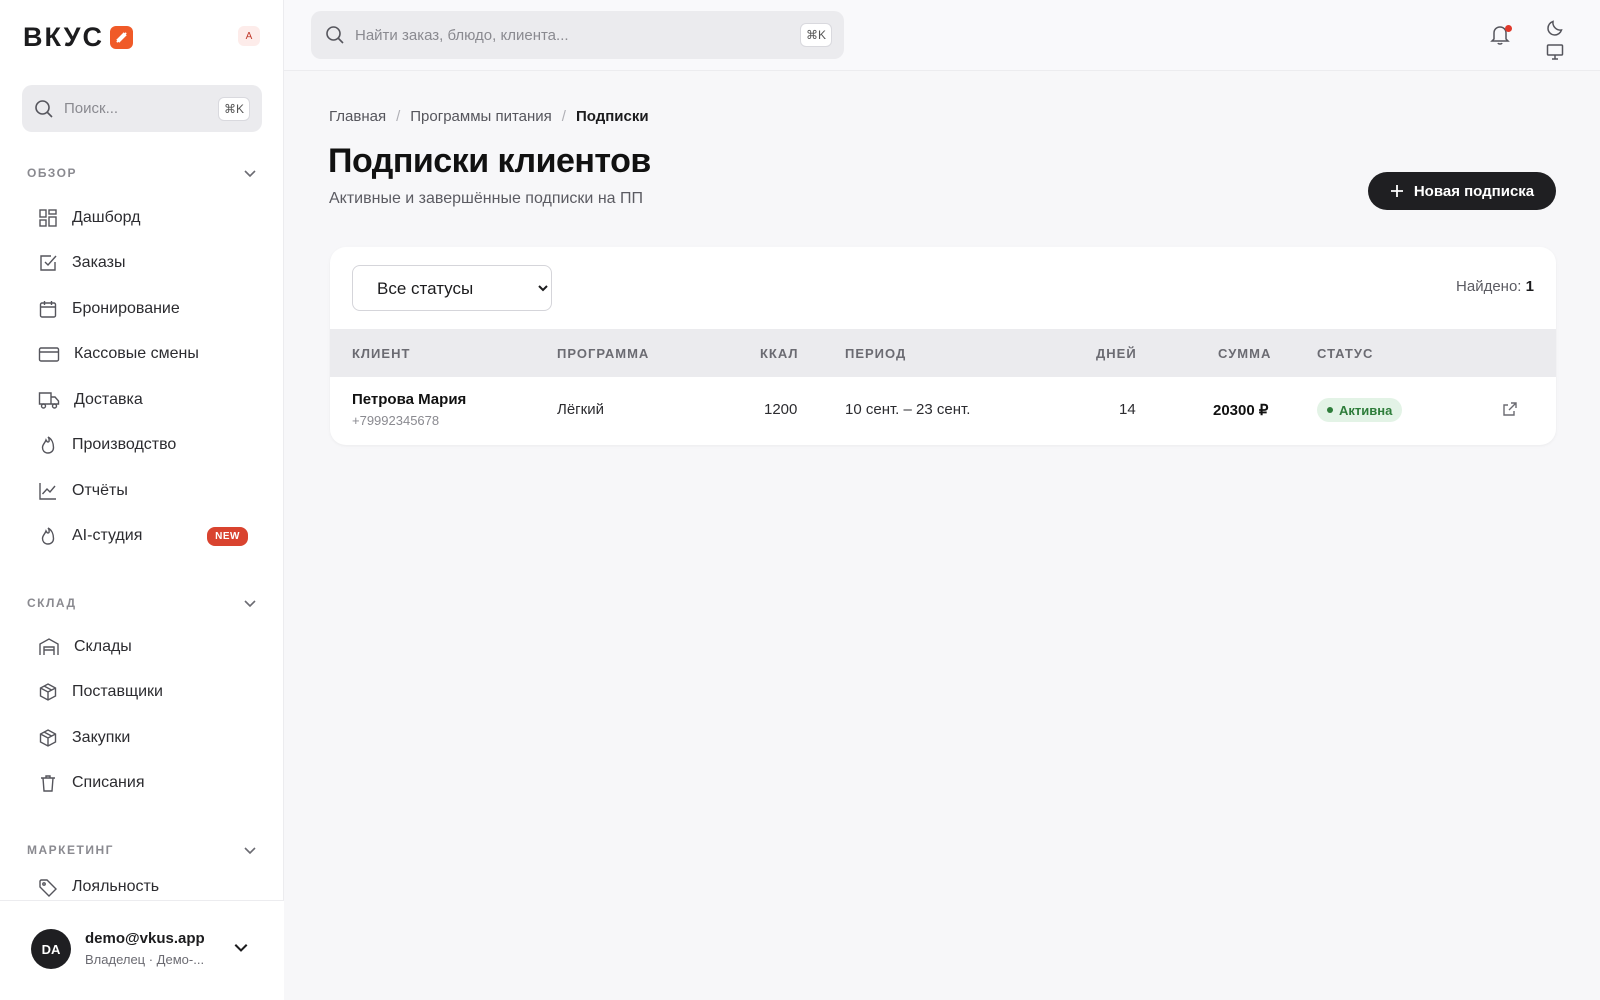 Image resolution: width=1600 pixels, height=1000 pixels. I want to click on found-value: 1, so click(1529, 286).